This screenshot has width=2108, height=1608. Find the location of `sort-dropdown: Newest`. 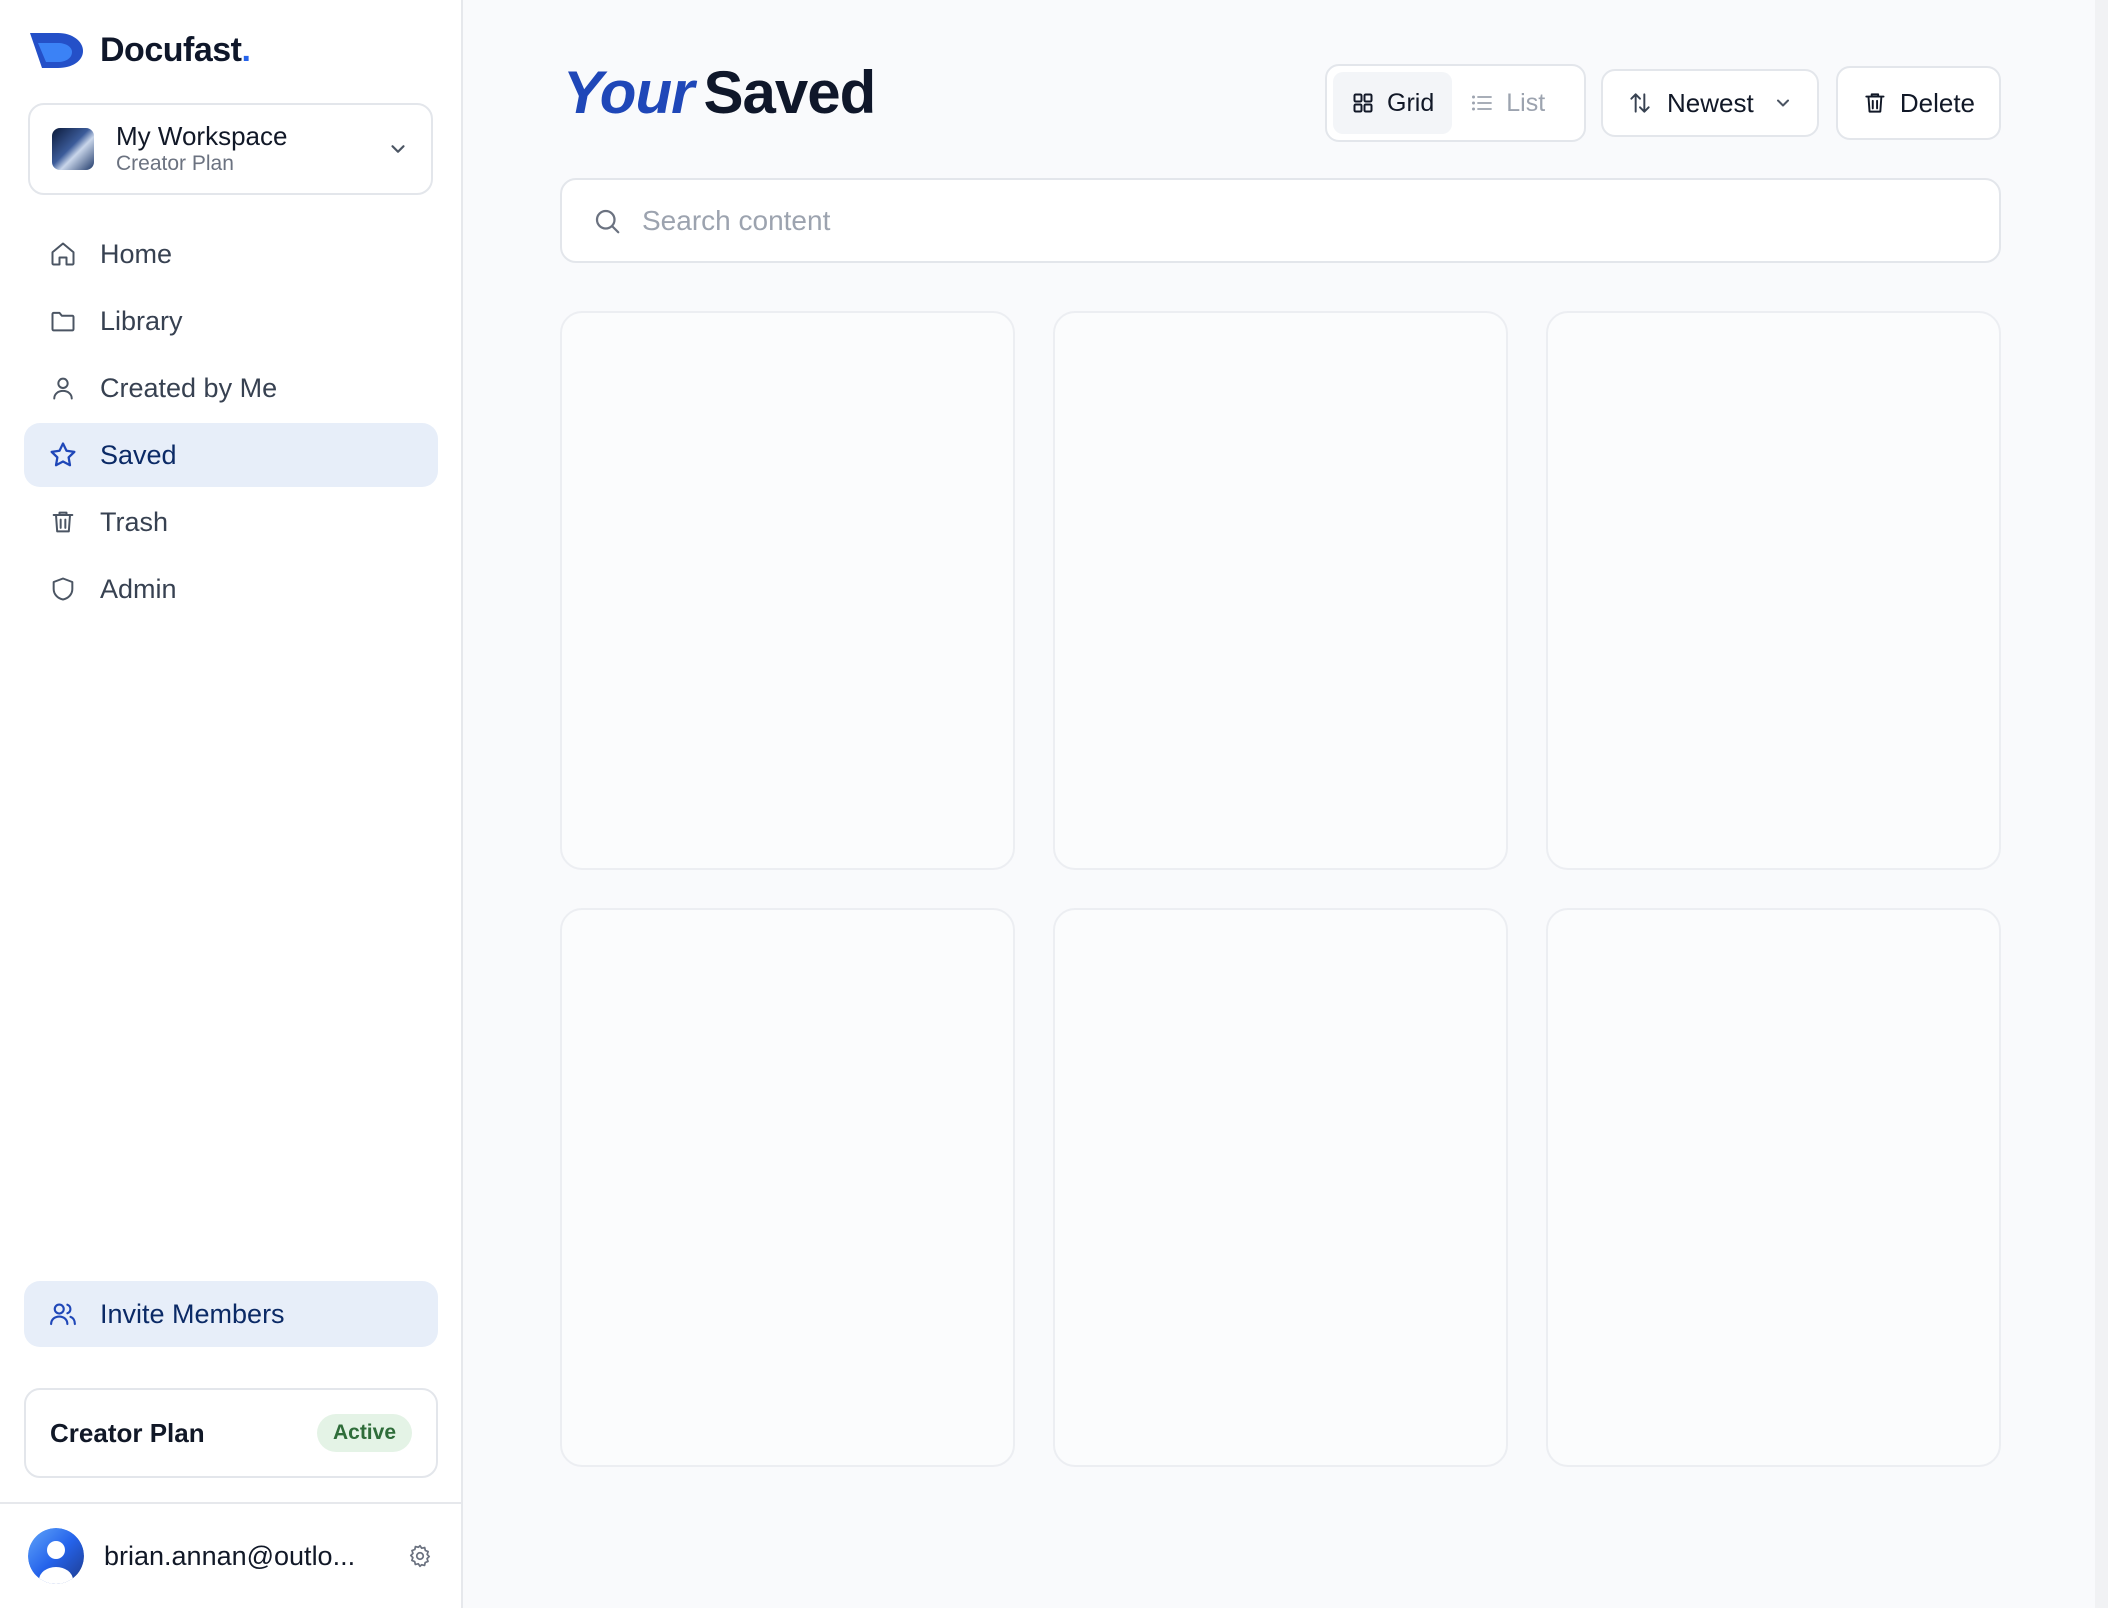

sort-dropdown: Newest is located at coordinates (1710, 103).